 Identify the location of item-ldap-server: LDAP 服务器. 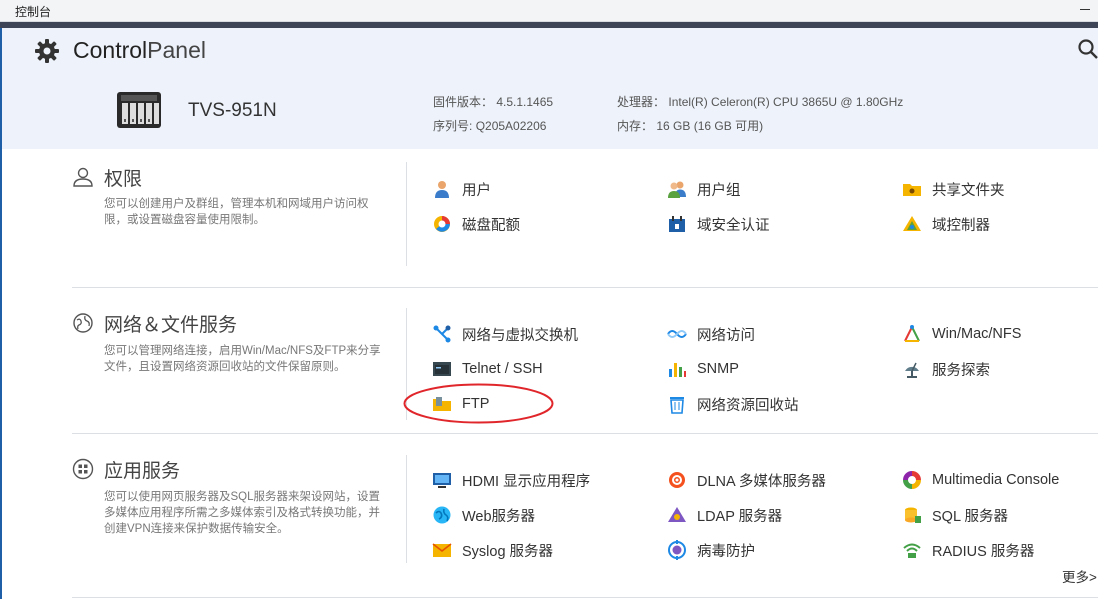
(724, 515).